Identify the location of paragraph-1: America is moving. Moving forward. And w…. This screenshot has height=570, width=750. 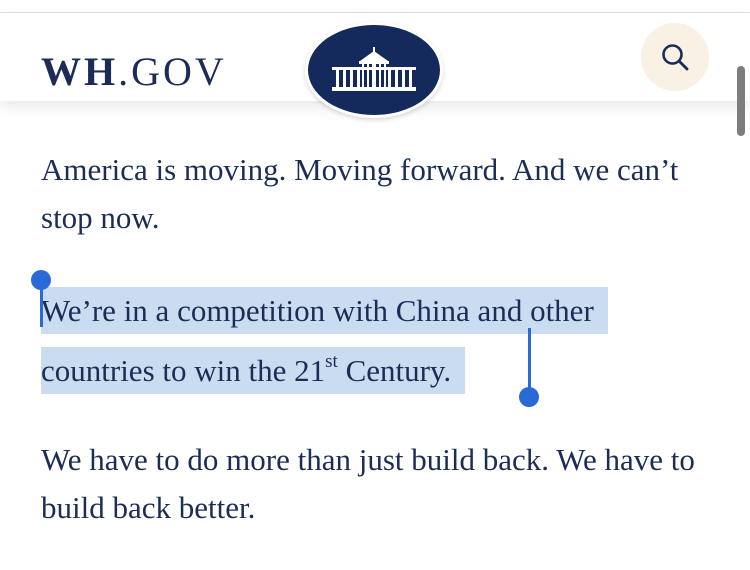
(360, 193).